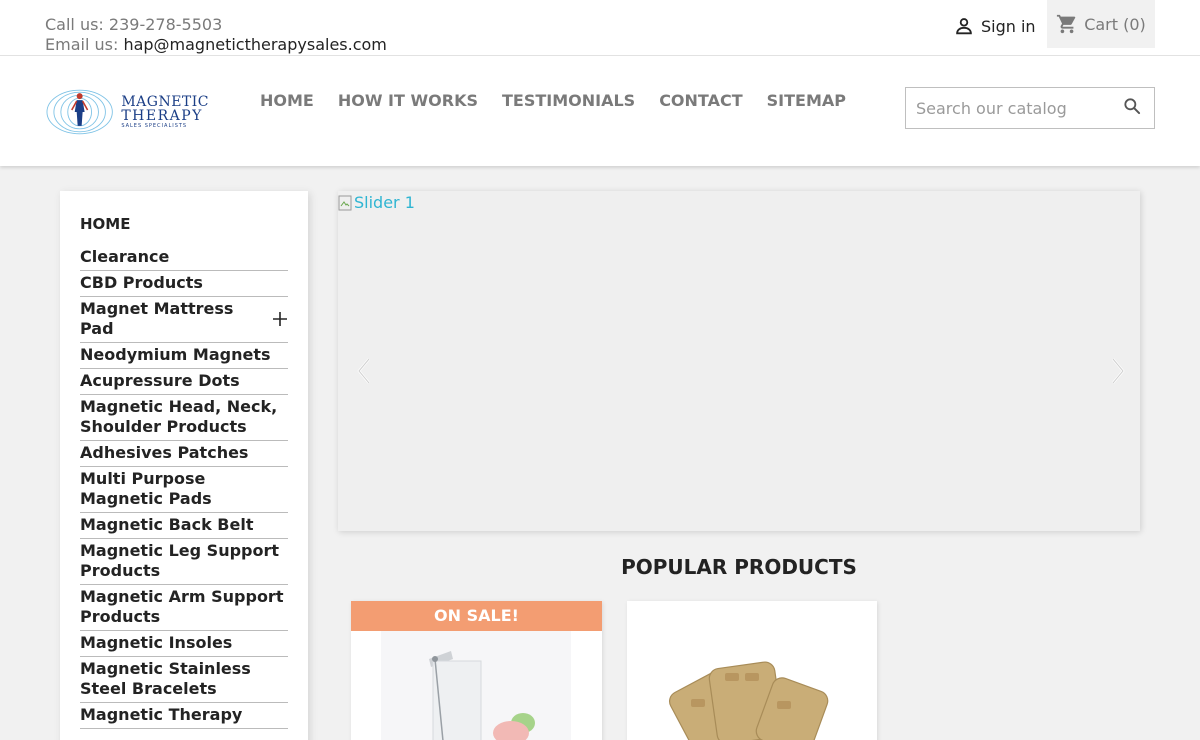  I want to click on magnetic-field-figure-icon, so click(79, 112).